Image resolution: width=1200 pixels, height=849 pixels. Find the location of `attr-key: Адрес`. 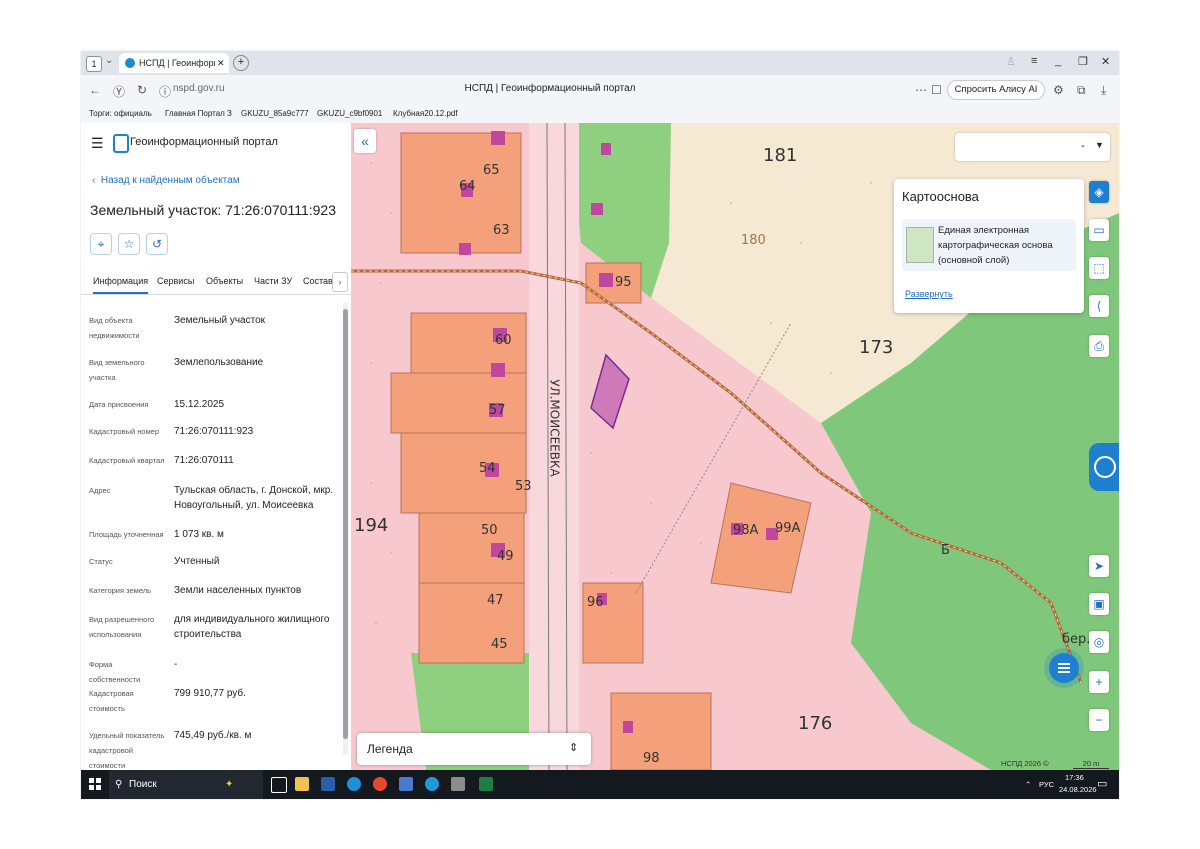

attr-key: Адрес is located at coordinates (100, 490).